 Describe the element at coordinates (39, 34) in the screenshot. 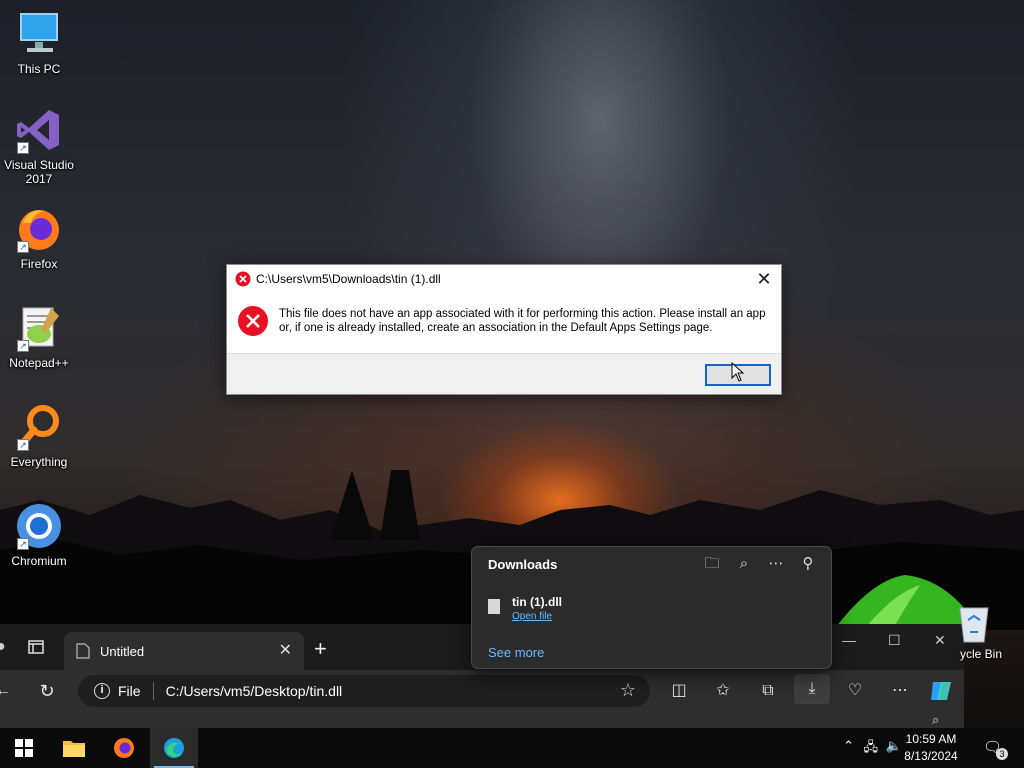

I see `monitor-icon` at that location.